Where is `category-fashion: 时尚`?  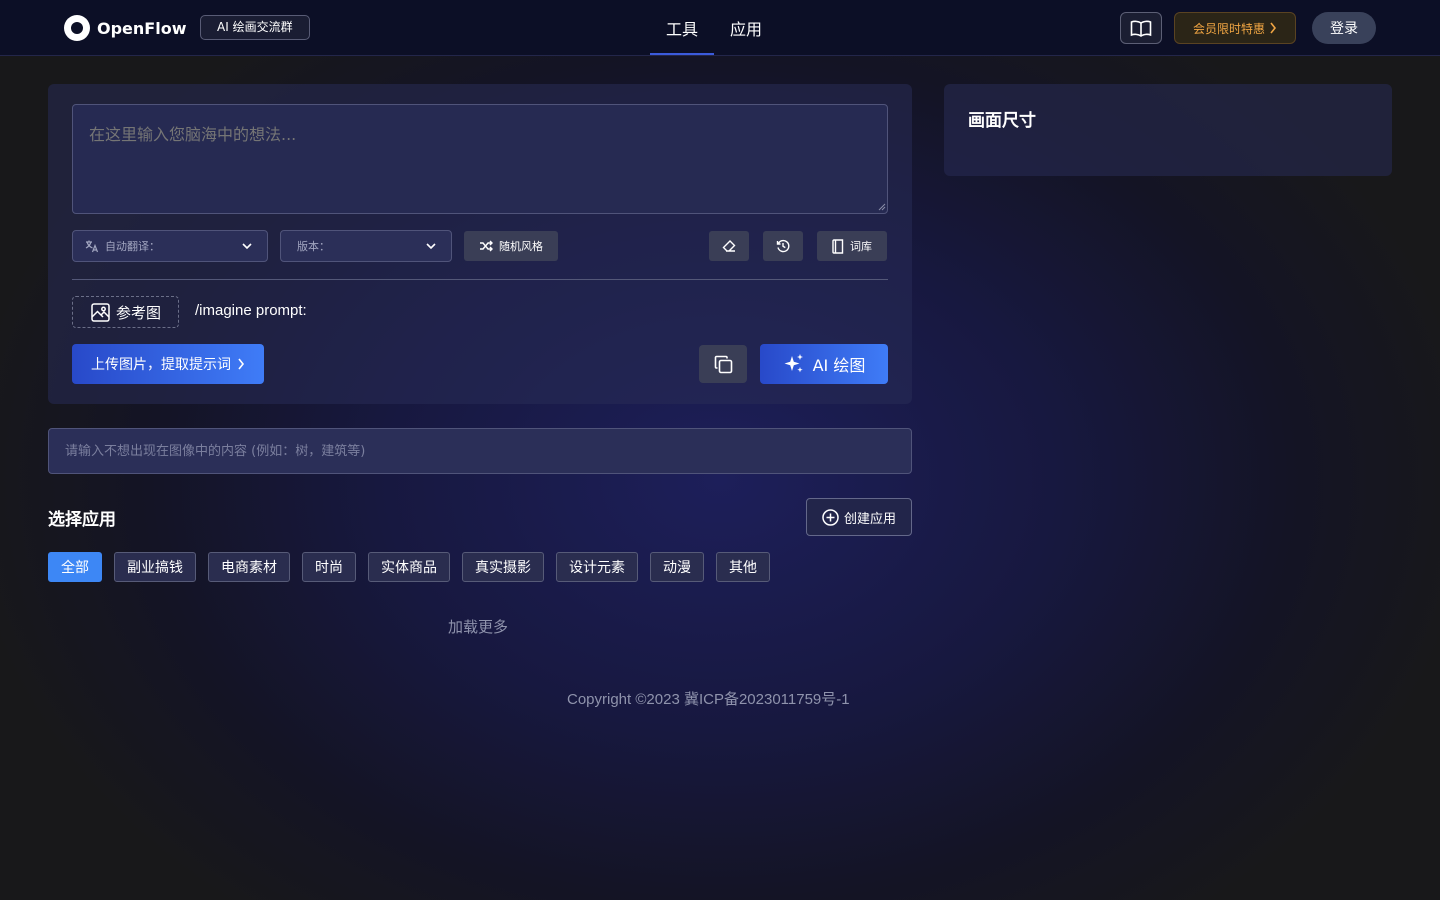
category-fashion: 时尚 is located at coordinates (329, 567).